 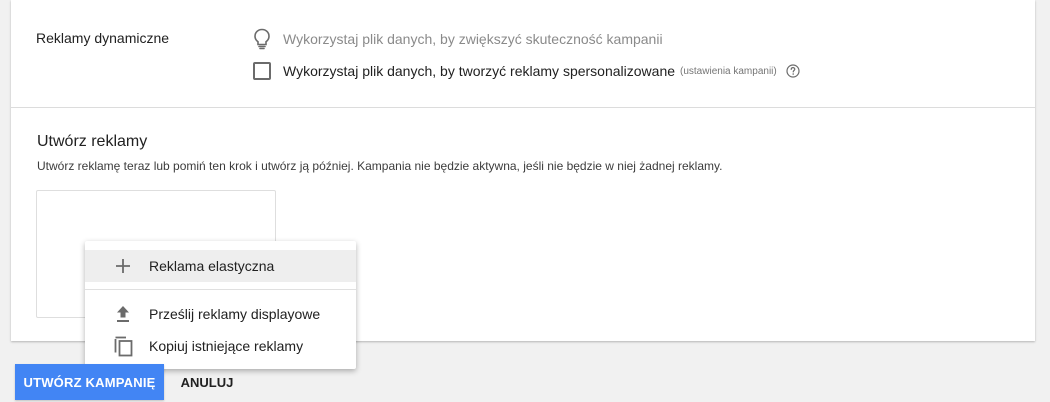 What do you see at coordinates (207, 382) in the screenshot?
I see `cancel-button: ANULUJ` at bounding box center [207, 382].